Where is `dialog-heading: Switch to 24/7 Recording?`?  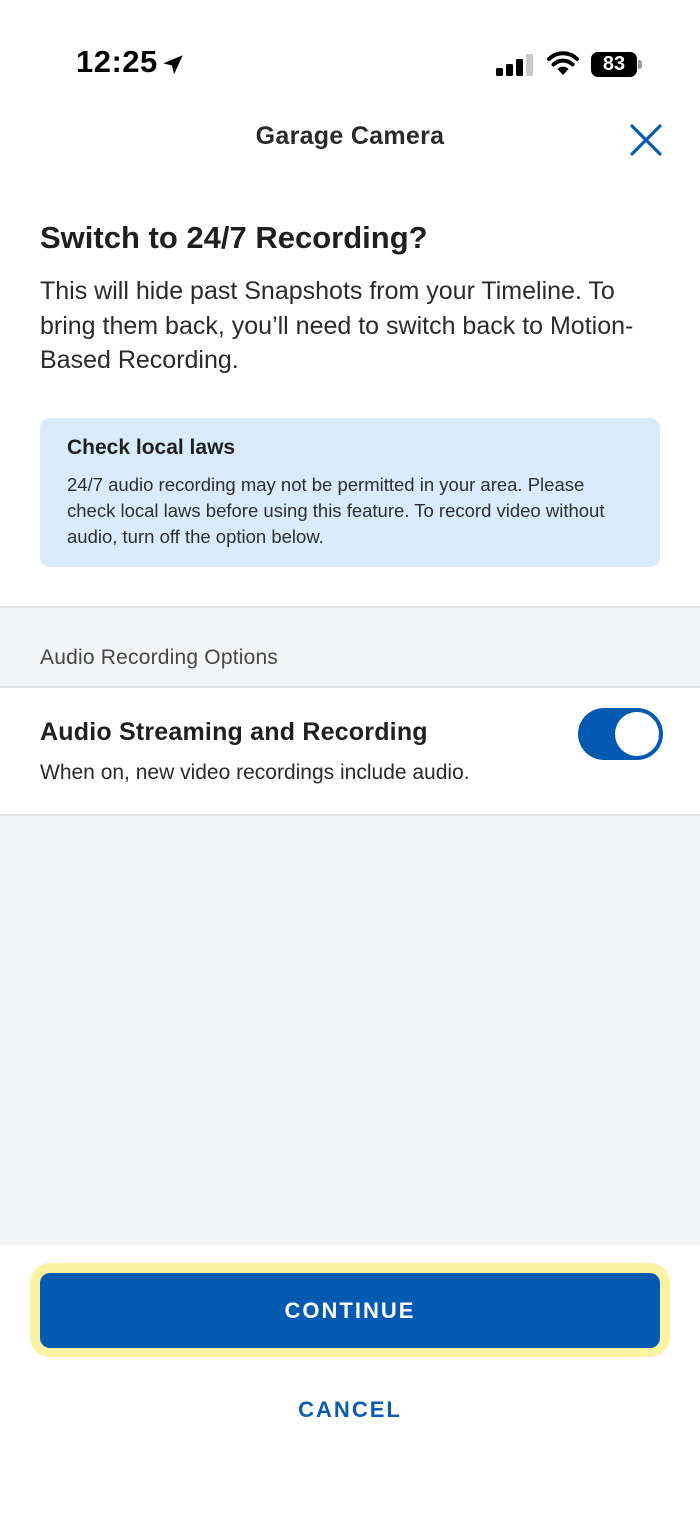 dialog-heading: Switch to 24/7 Recording? is located at coordinates (234, 237).